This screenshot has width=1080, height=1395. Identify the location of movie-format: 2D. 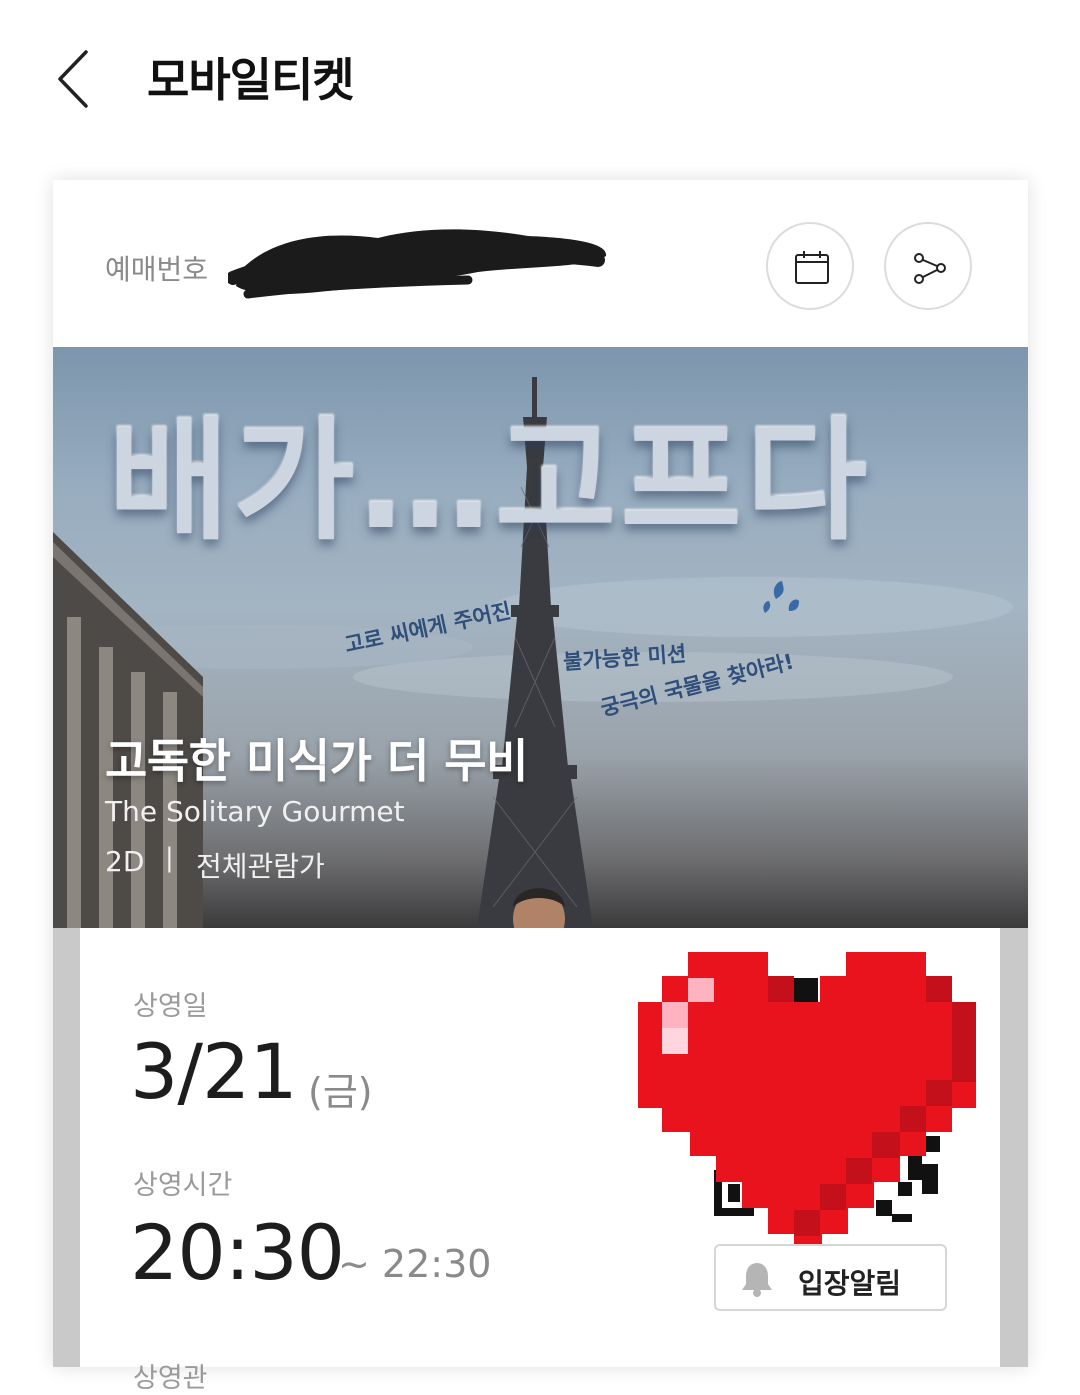
(125, 861).